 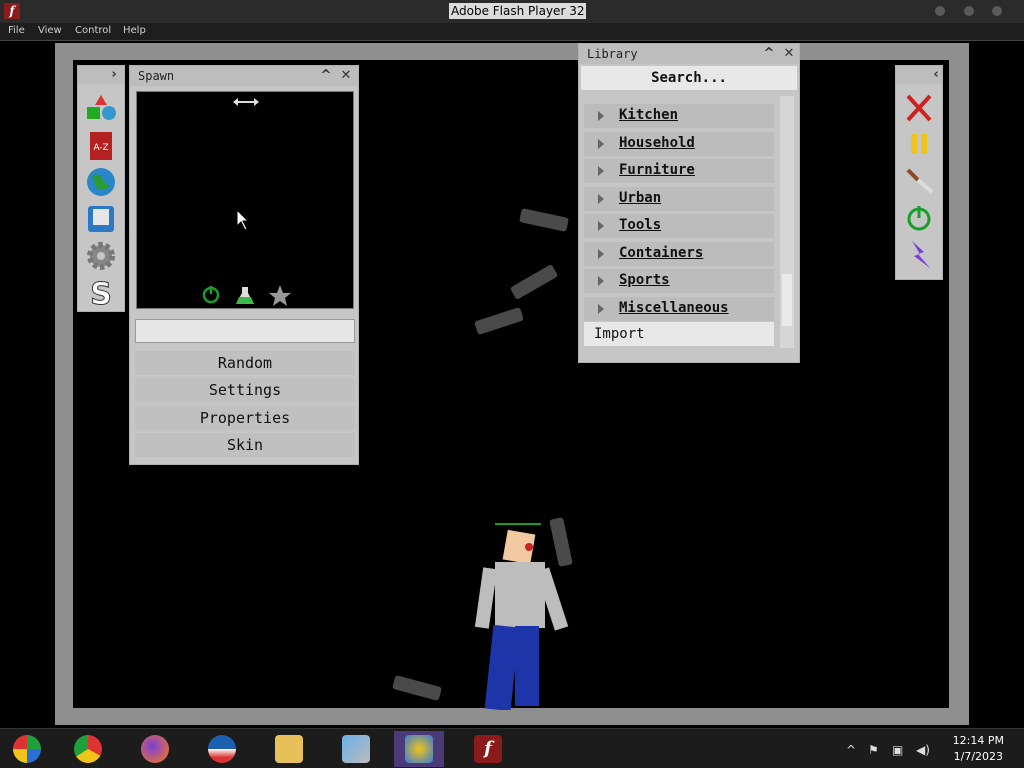 What do you see at coordinates (679, 226) in the screenshot?
I see `library-category: Tools` at bounding box center [679, 226].